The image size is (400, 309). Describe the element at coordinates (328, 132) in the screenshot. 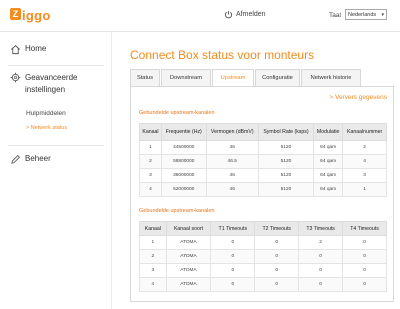

I see `column-header: Modulatie` at that location.